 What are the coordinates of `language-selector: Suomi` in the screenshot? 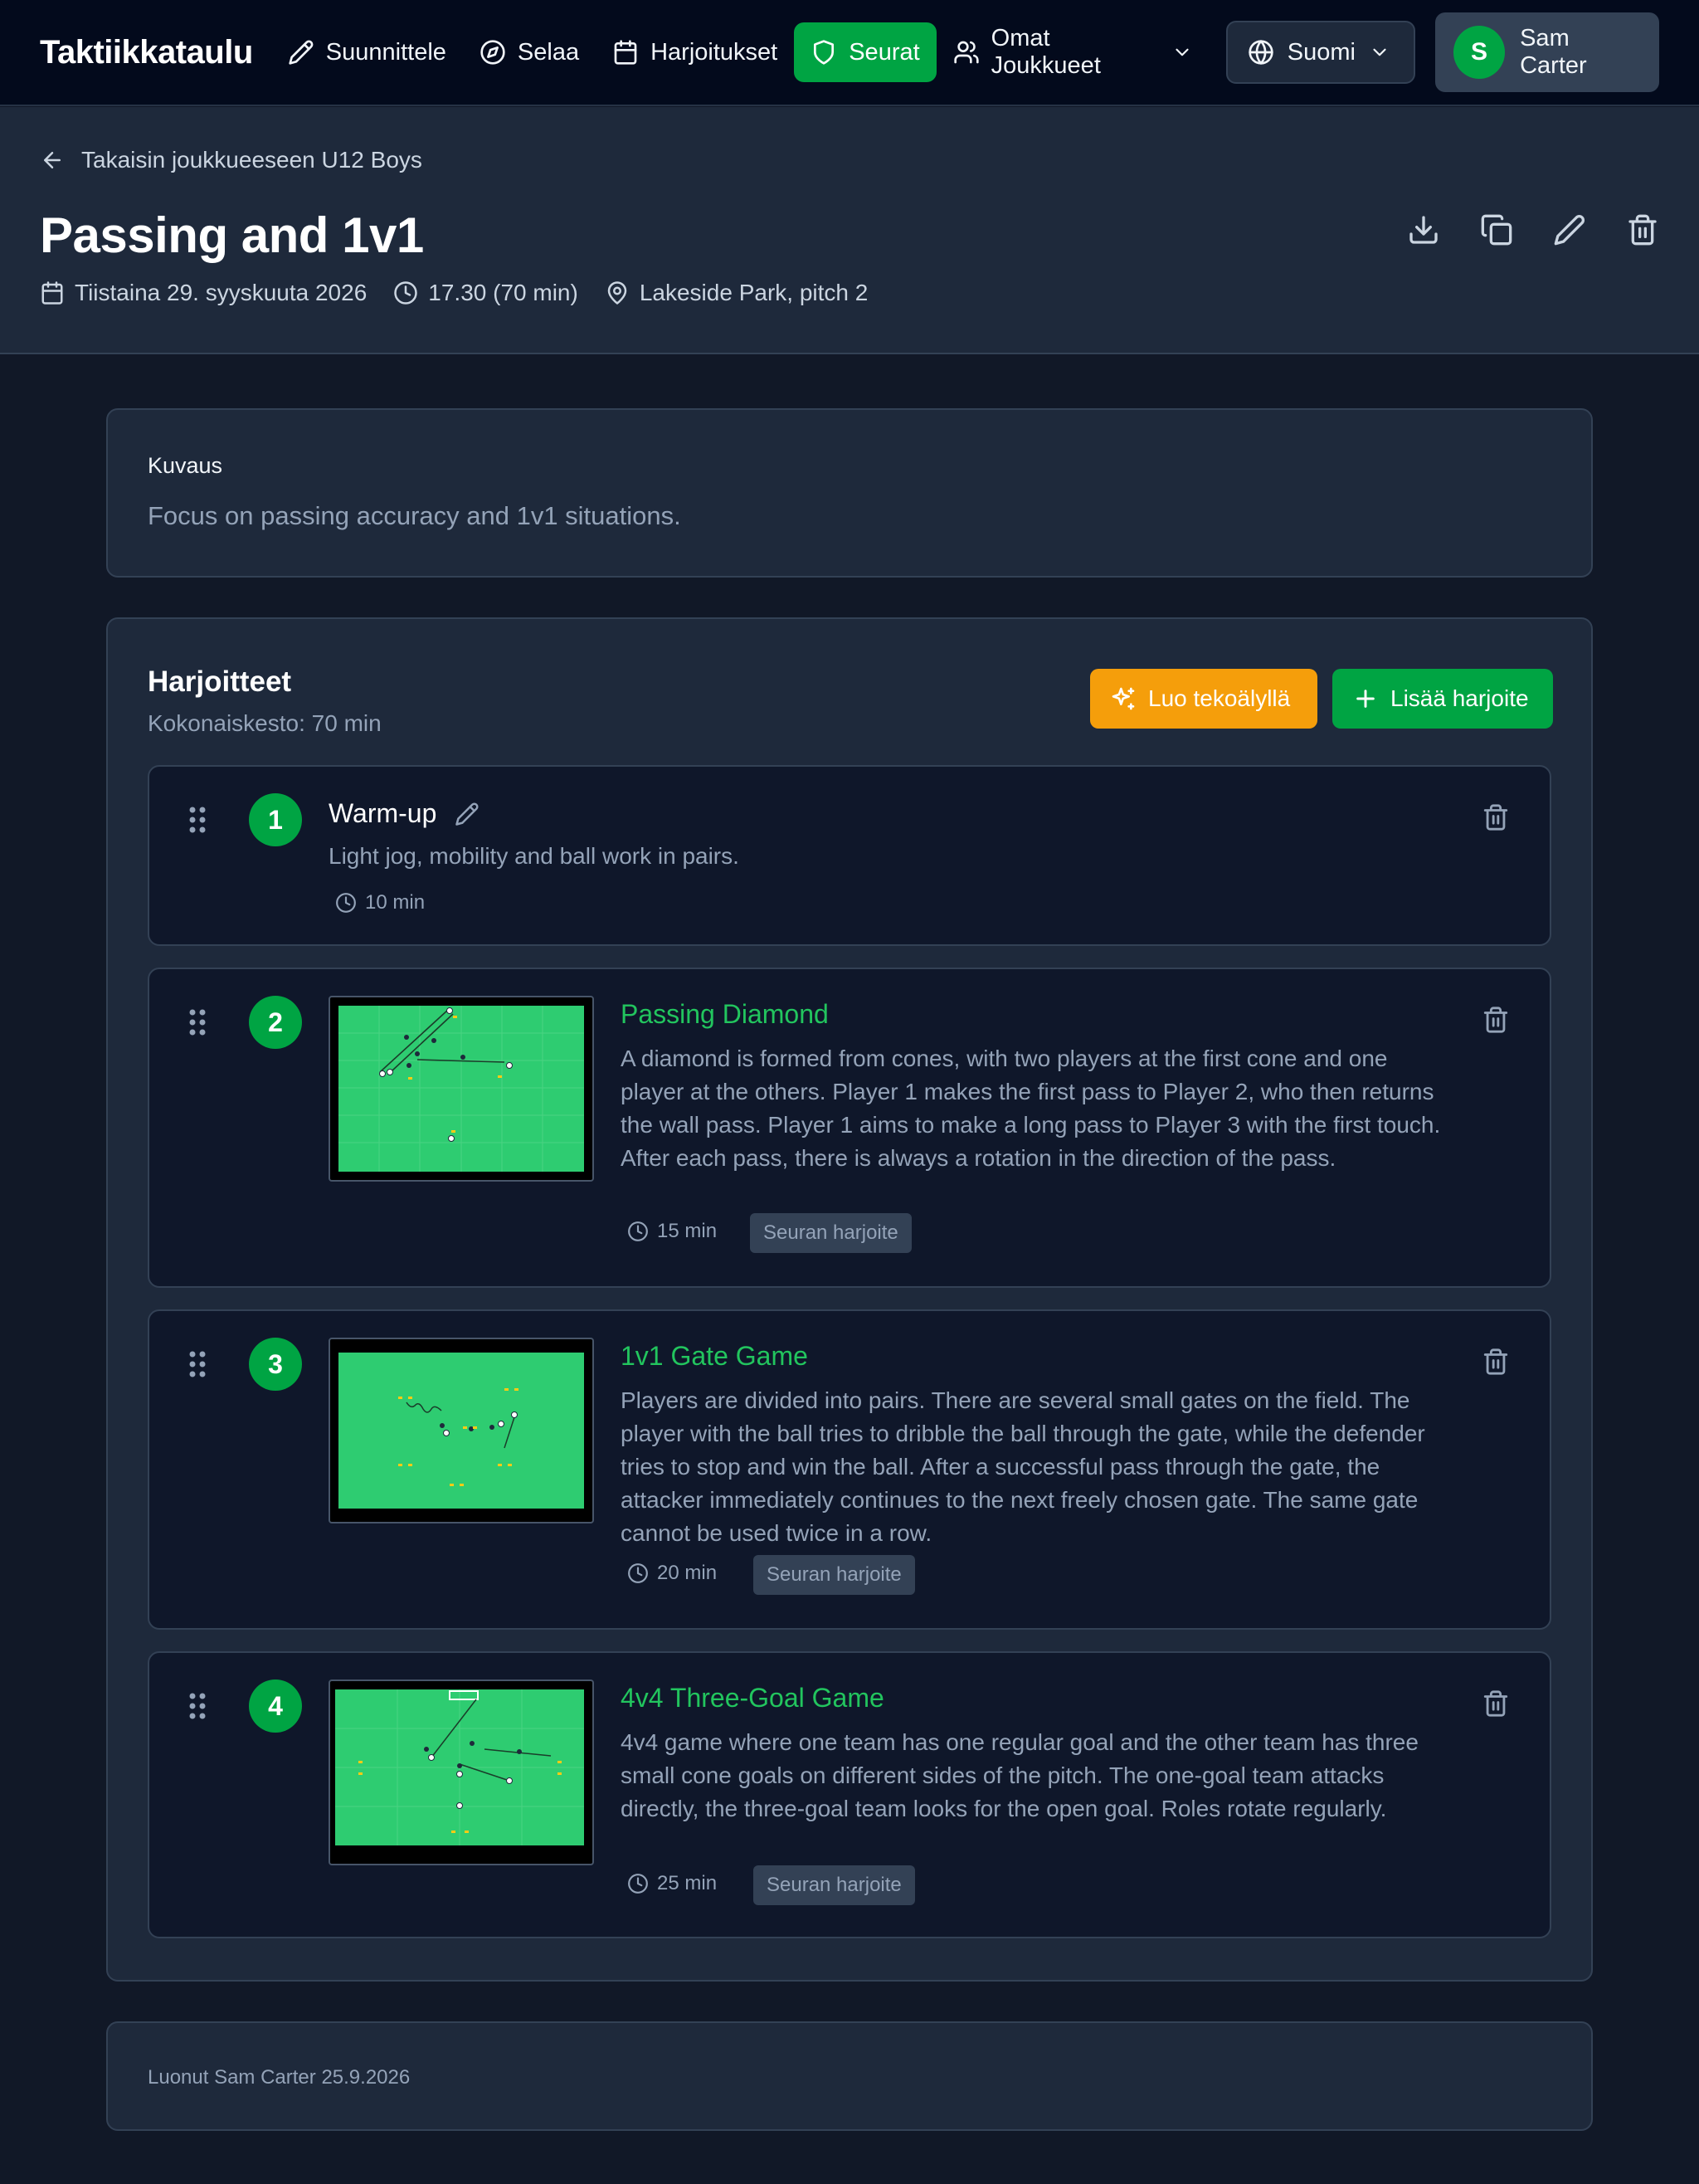 It's located at (1320, 52).